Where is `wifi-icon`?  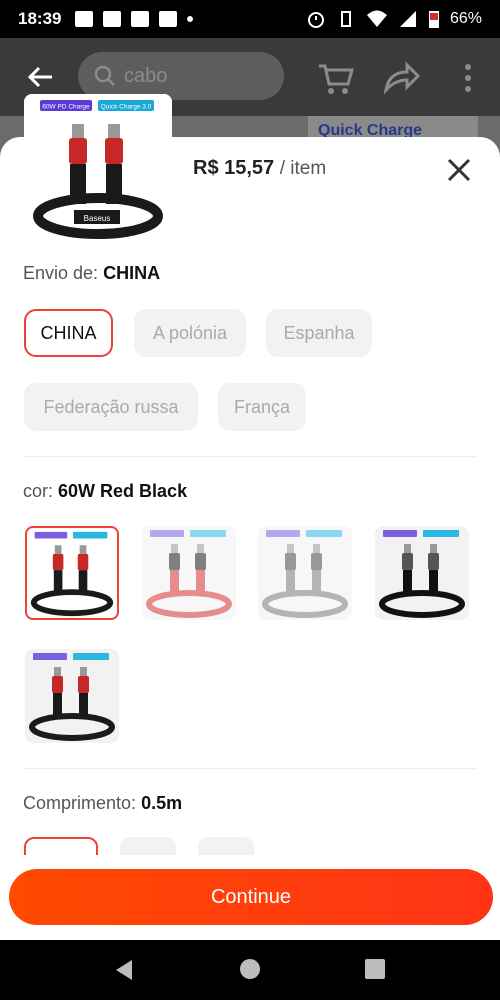
wifi-icon is located at coordinates (376, 18).